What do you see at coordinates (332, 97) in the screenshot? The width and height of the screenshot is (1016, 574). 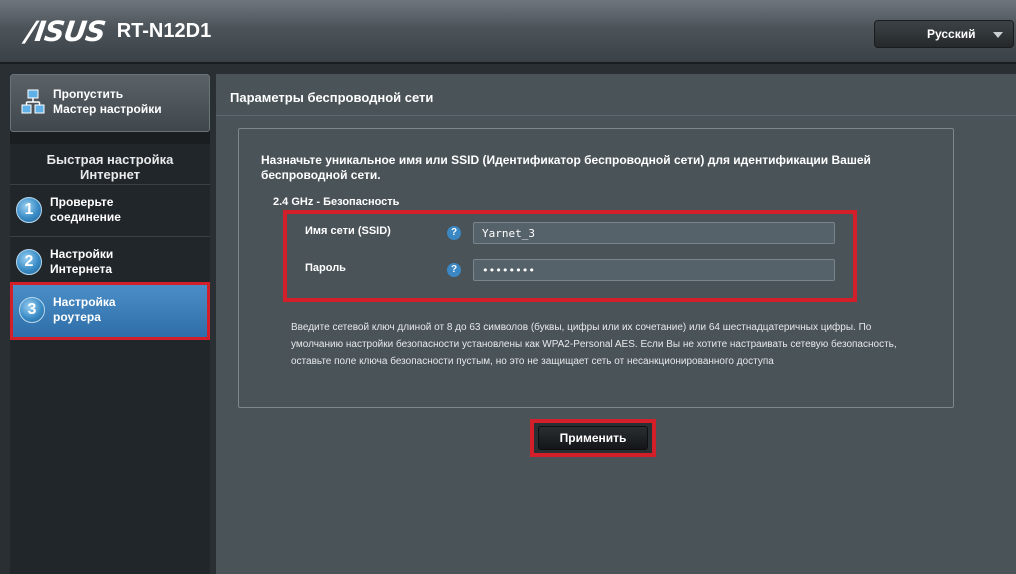 I see `page-title: Параметры беспроводной сети` at bounding box center [332, 97].